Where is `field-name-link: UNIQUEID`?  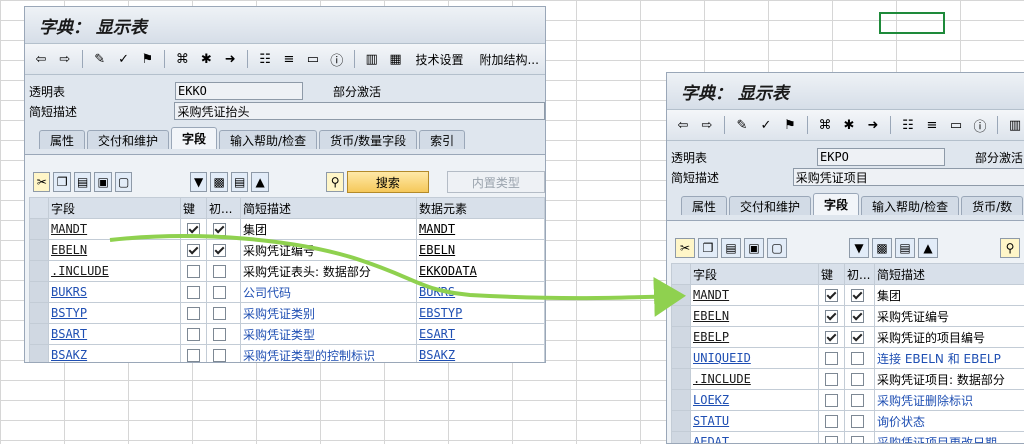
field-name-link: UNIQUEID is located at coordinates (755, 358).